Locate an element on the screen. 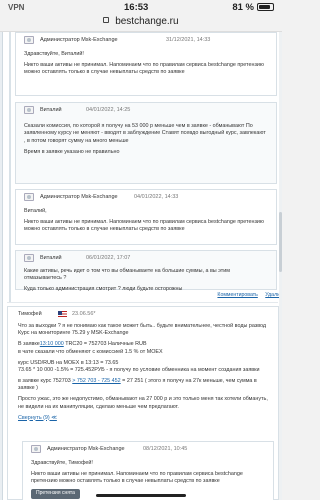  lock-icon is located at coordinates (106, 20).